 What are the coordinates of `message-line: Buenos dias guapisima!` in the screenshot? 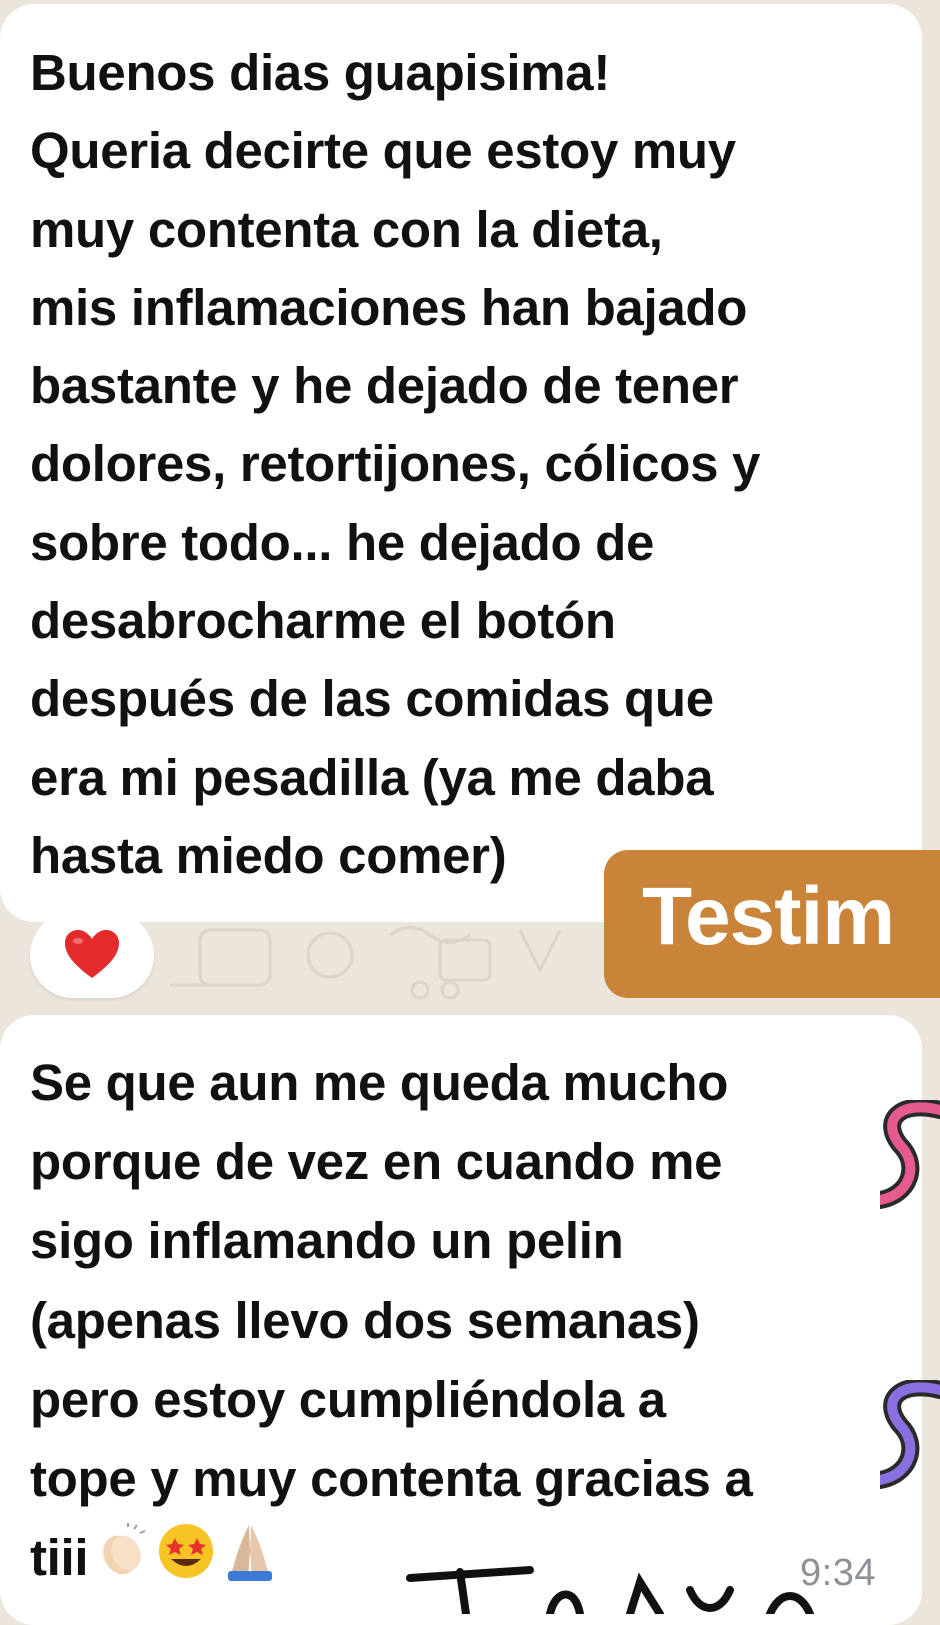 It's located at (320, 72).